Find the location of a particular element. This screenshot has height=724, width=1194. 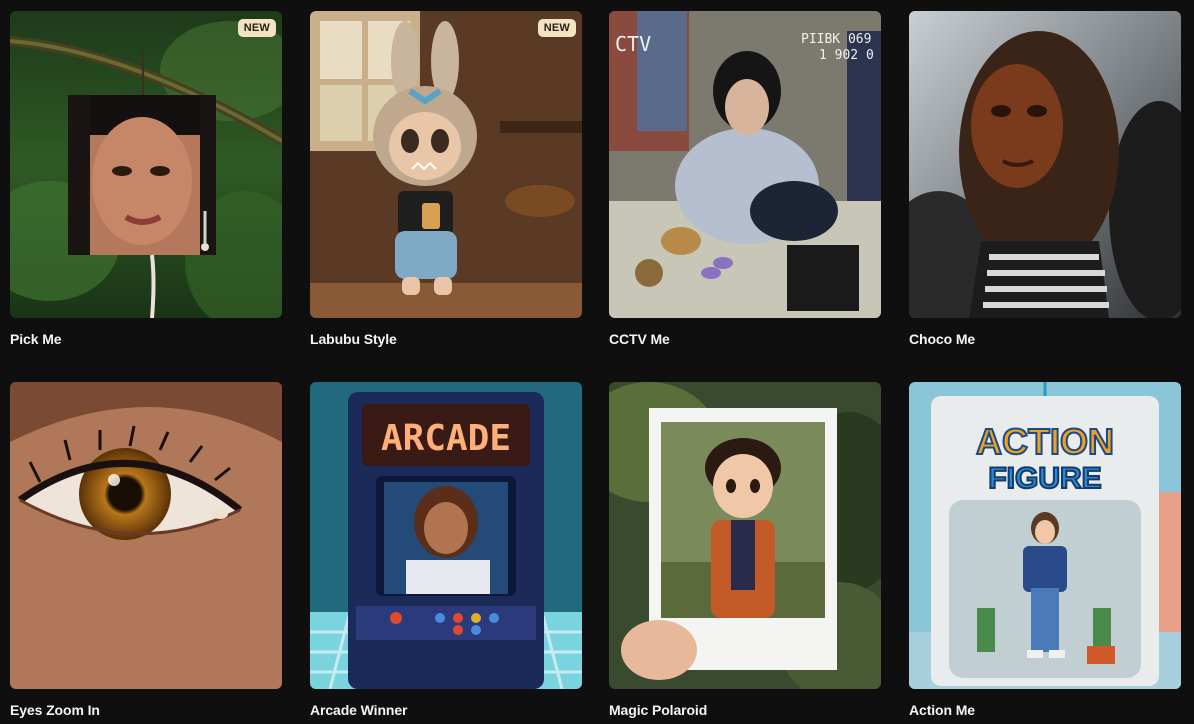

effect-thumbnail: ARCADE is located at coordinates (446, 535).